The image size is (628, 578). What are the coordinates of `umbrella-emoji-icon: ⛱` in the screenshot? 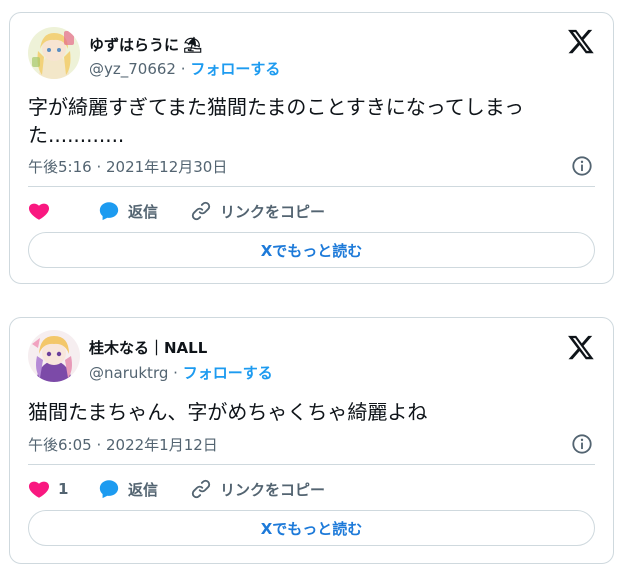 It's located at (193, 44).